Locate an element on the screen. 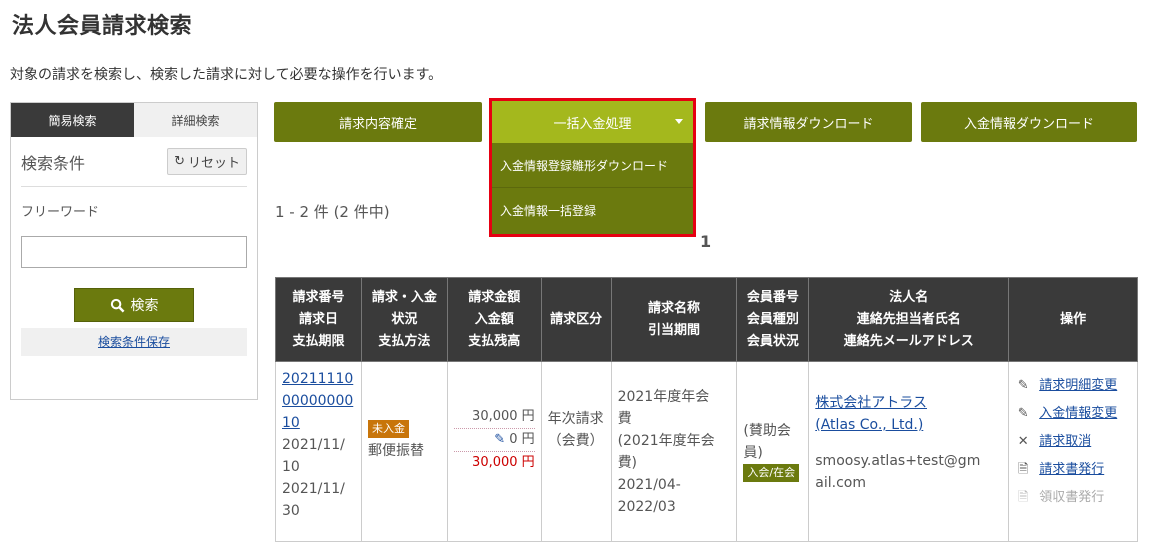 This screenshot has height=542, width=1154. reset-button: ↻ リセット is located at coordinates (207, 161).